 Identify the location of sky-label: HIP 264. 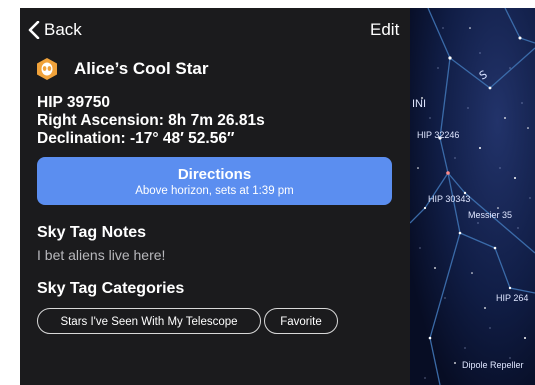
(512, 298).